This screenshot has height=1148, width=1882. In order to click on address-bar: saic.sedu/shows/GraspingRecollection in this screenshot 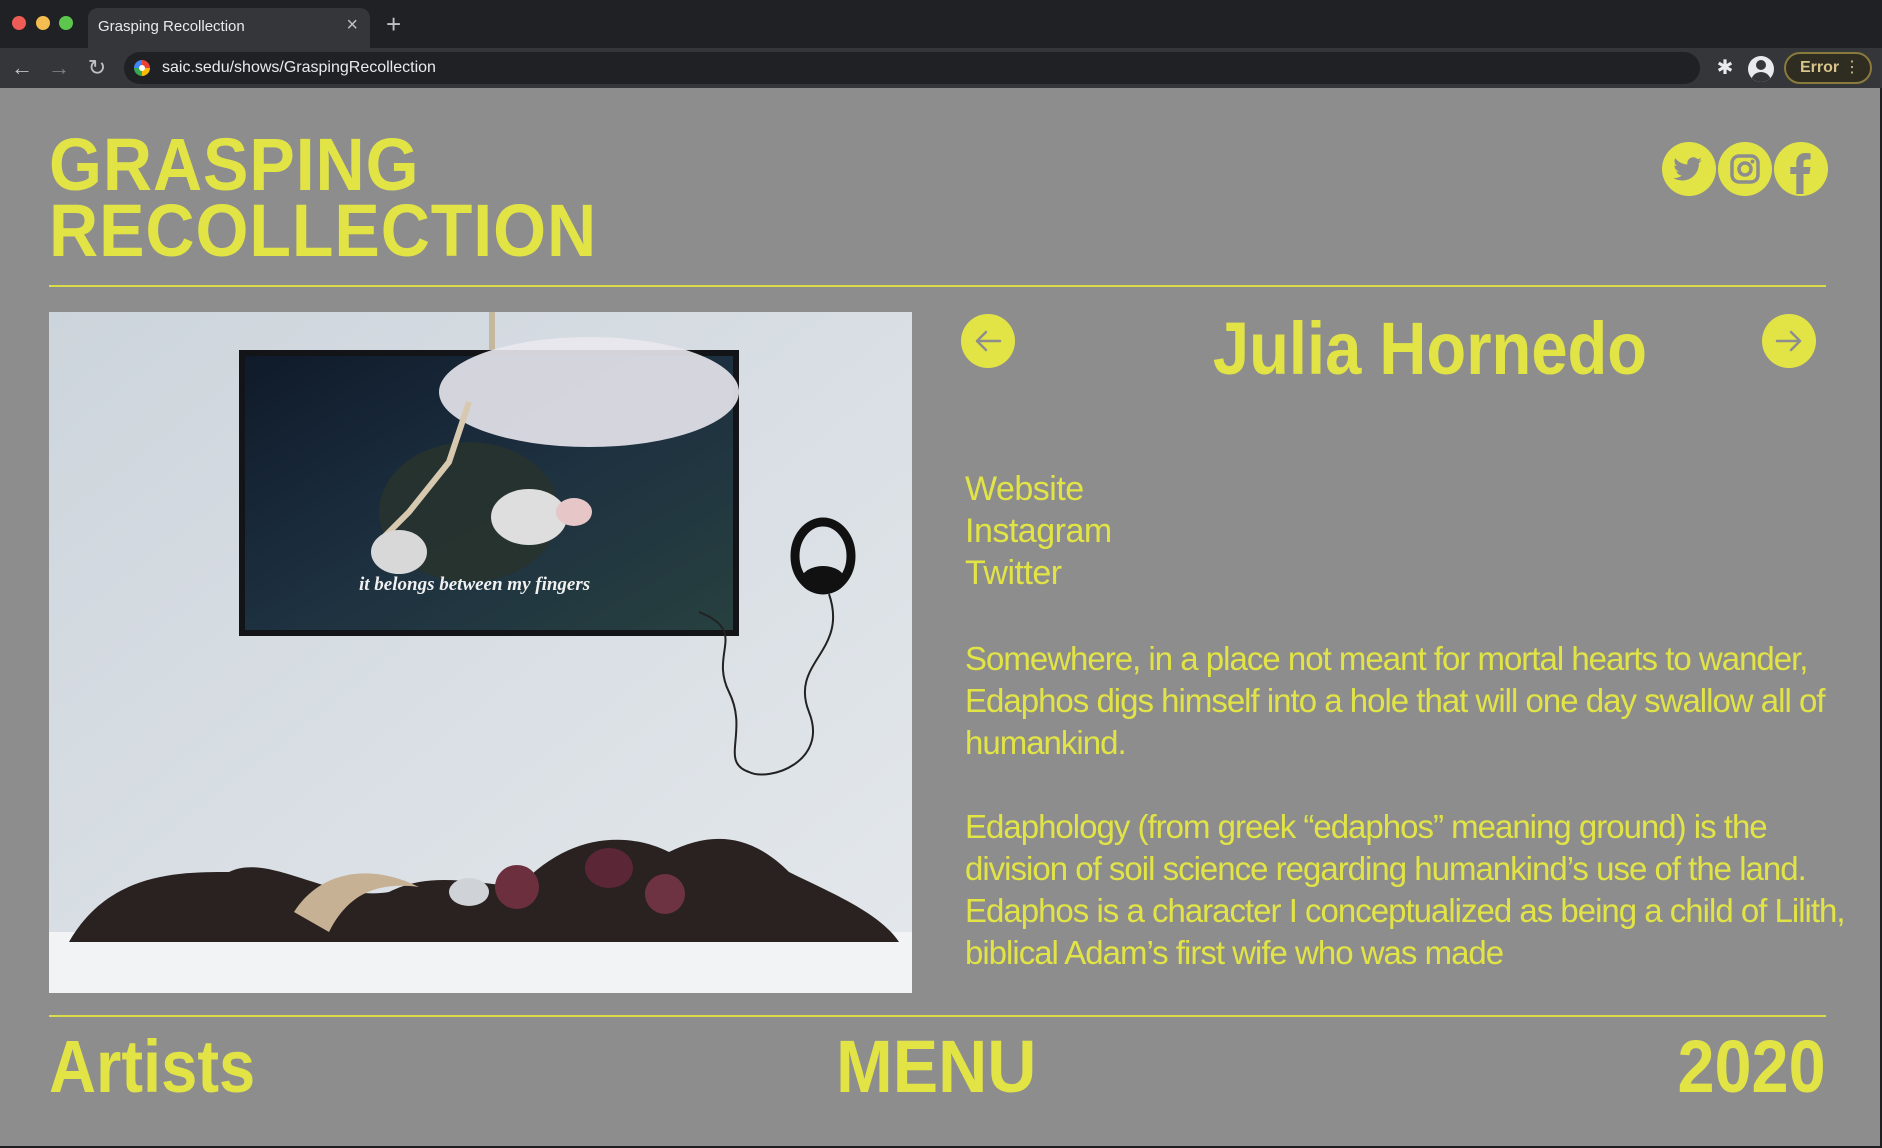, I will do `click(912, 68)`.